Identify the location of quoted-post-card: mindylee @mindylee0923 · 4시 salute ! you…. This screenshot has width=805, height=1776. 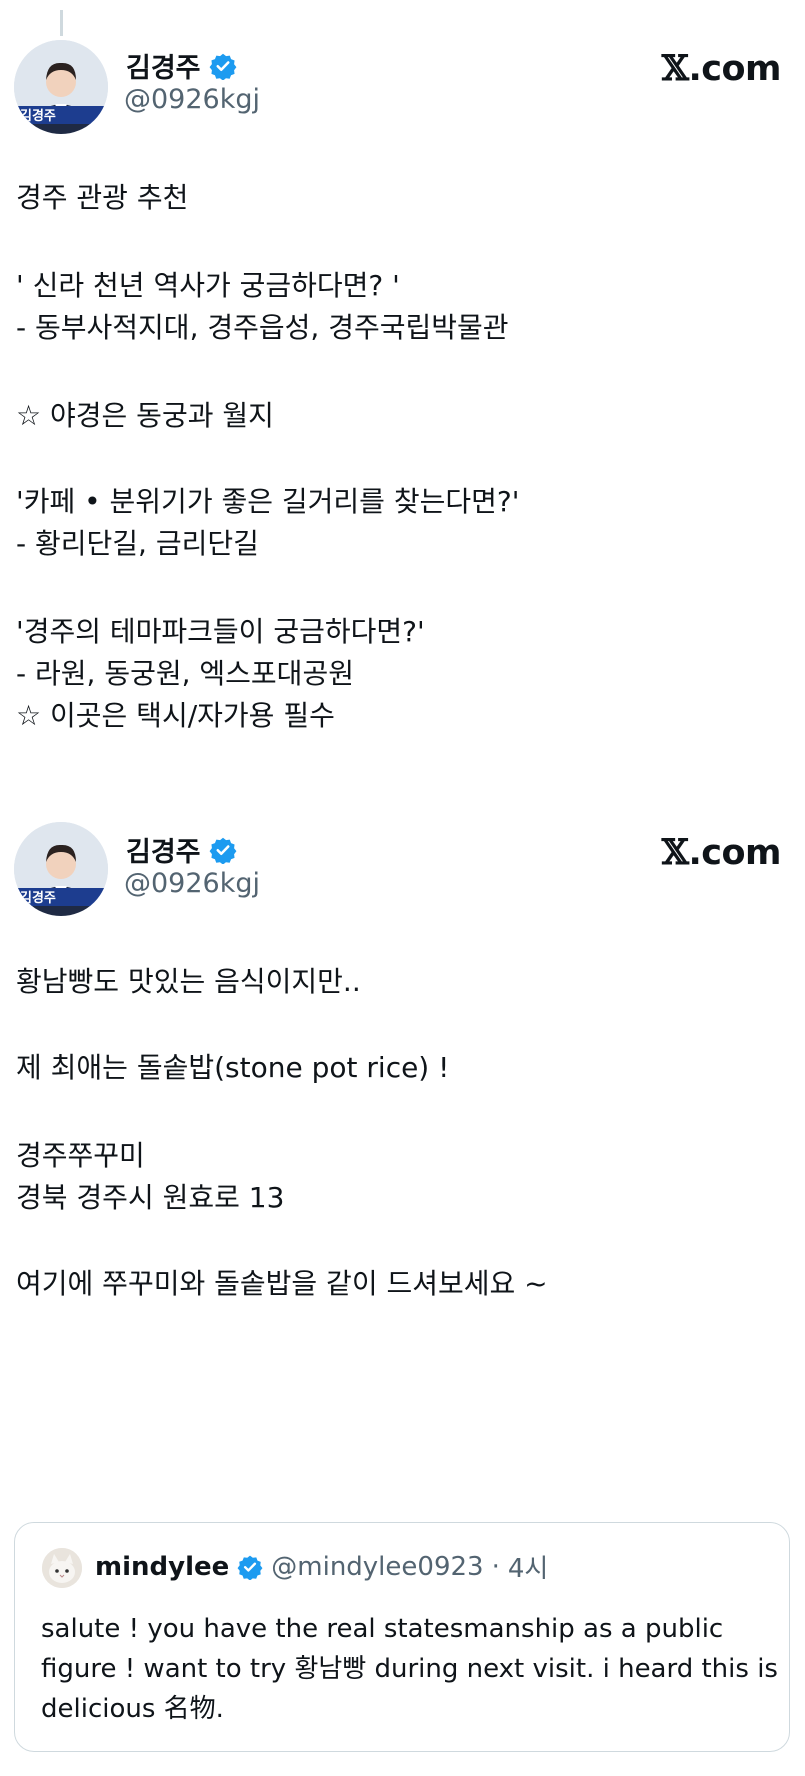
(402, 1637).